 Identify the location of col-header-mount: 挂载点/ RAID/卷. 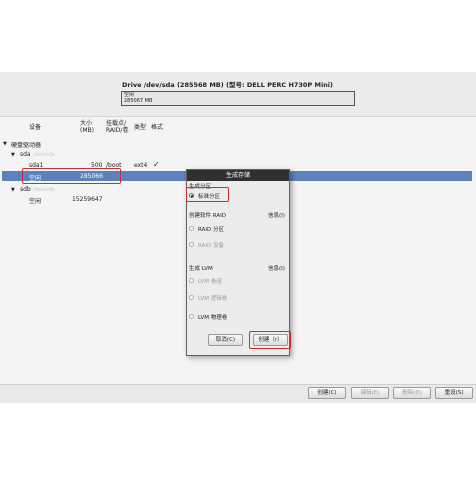
(117, 127).